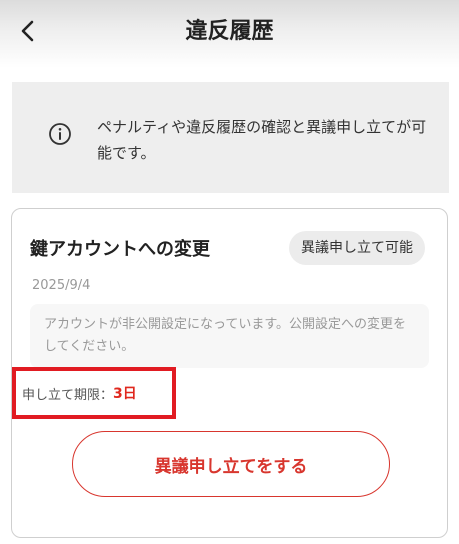 The width and height of the screenshot is (459, 544). I want to click on deadline-label: 申し立て期限：, so click(68, 395).